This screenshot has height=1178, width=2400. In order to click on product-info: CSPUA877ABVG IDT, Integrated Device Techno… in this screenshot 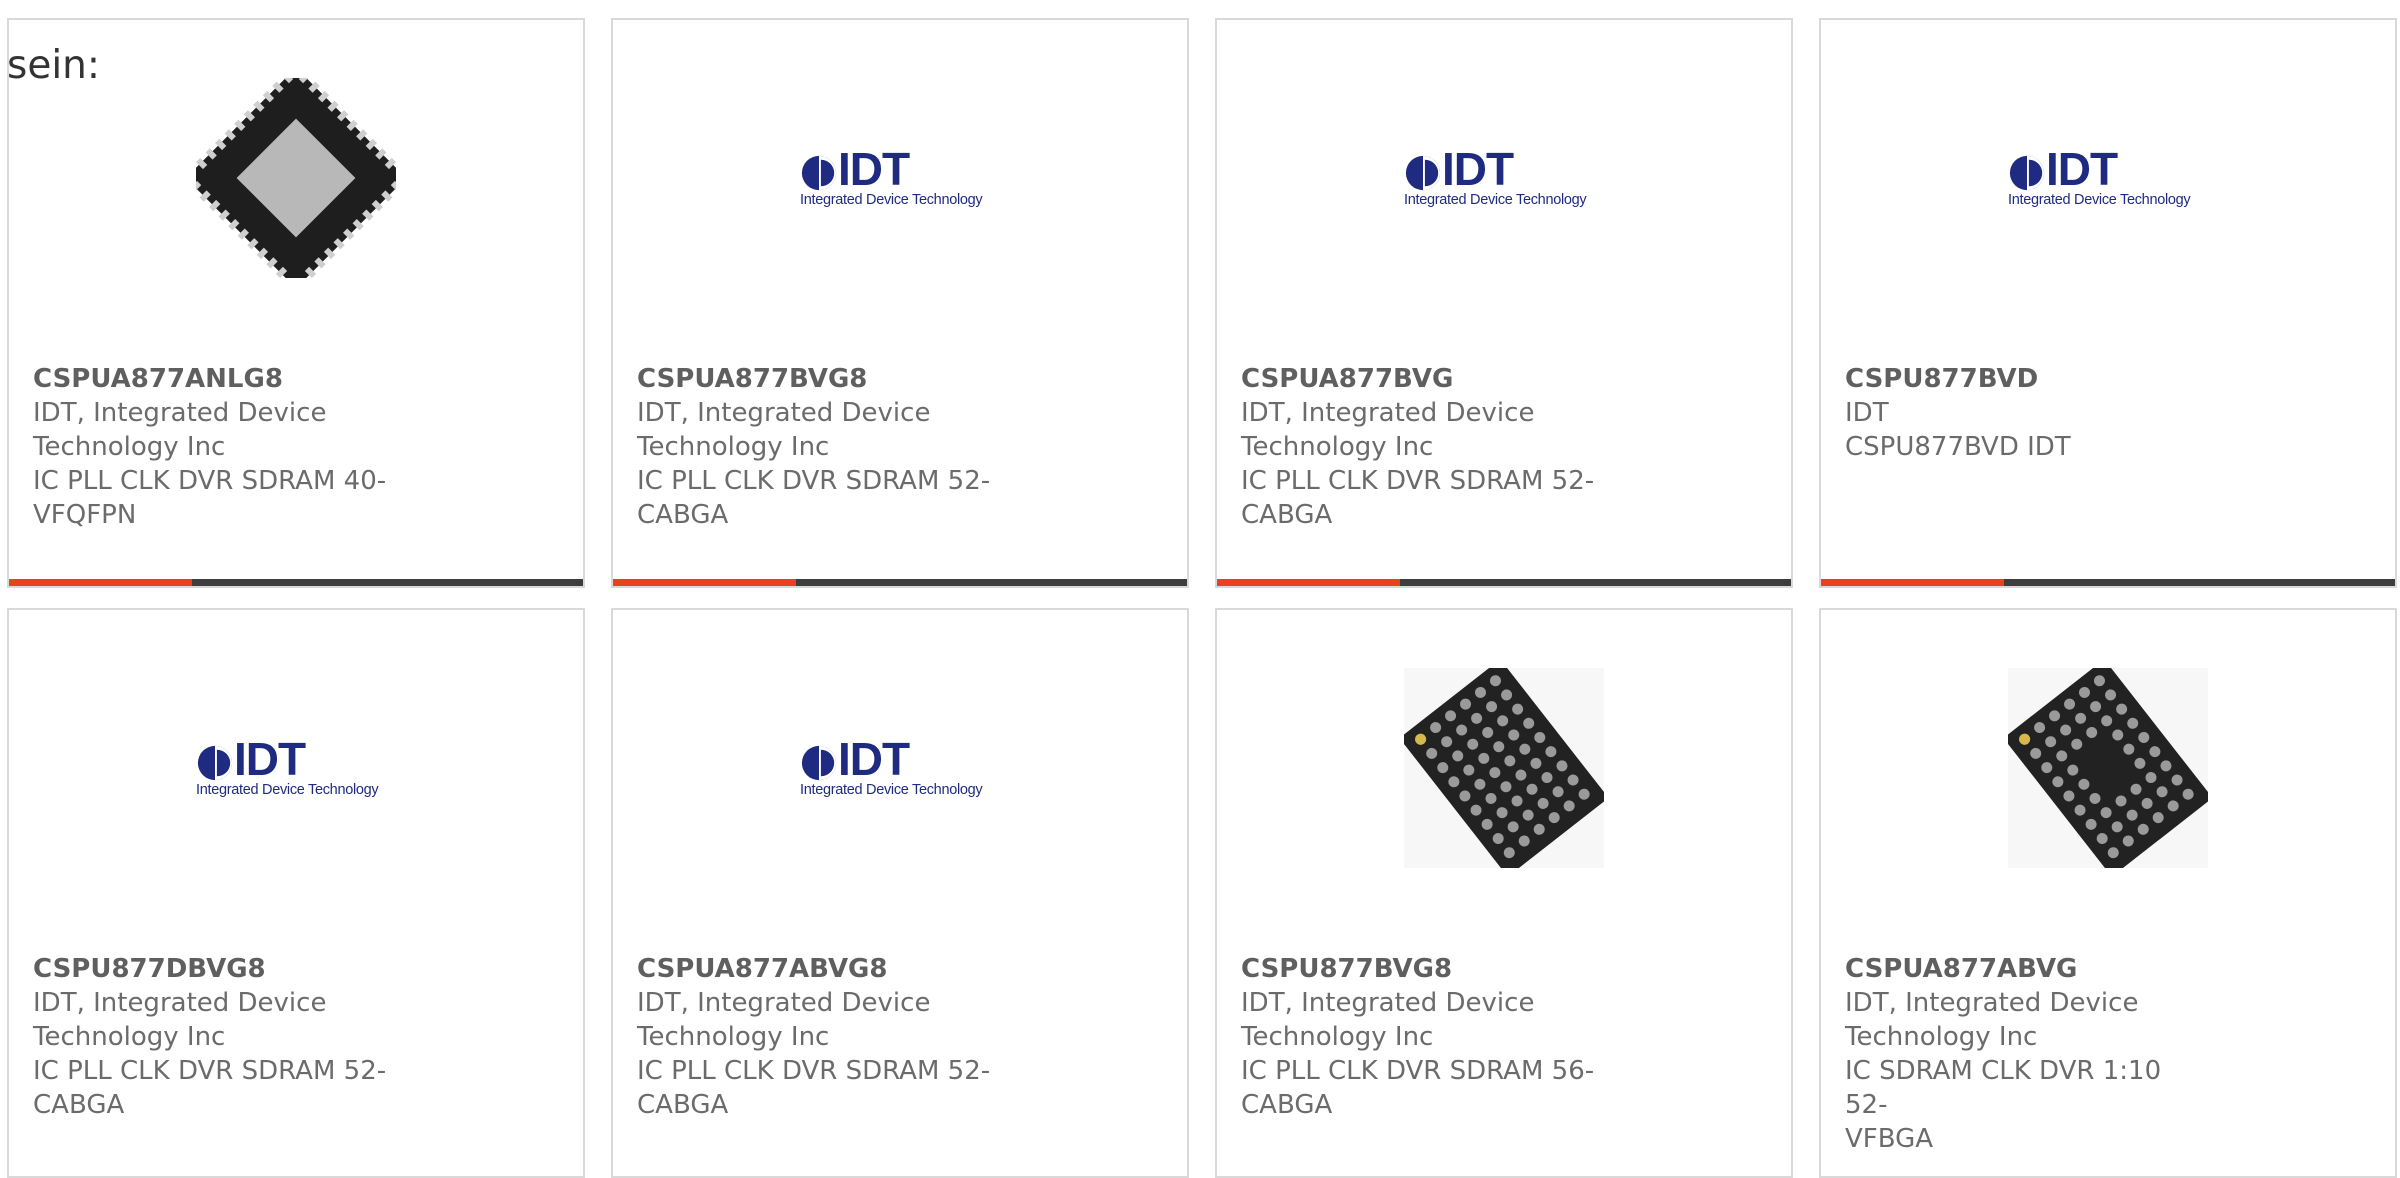, I will do `click(2025, 1054)`.